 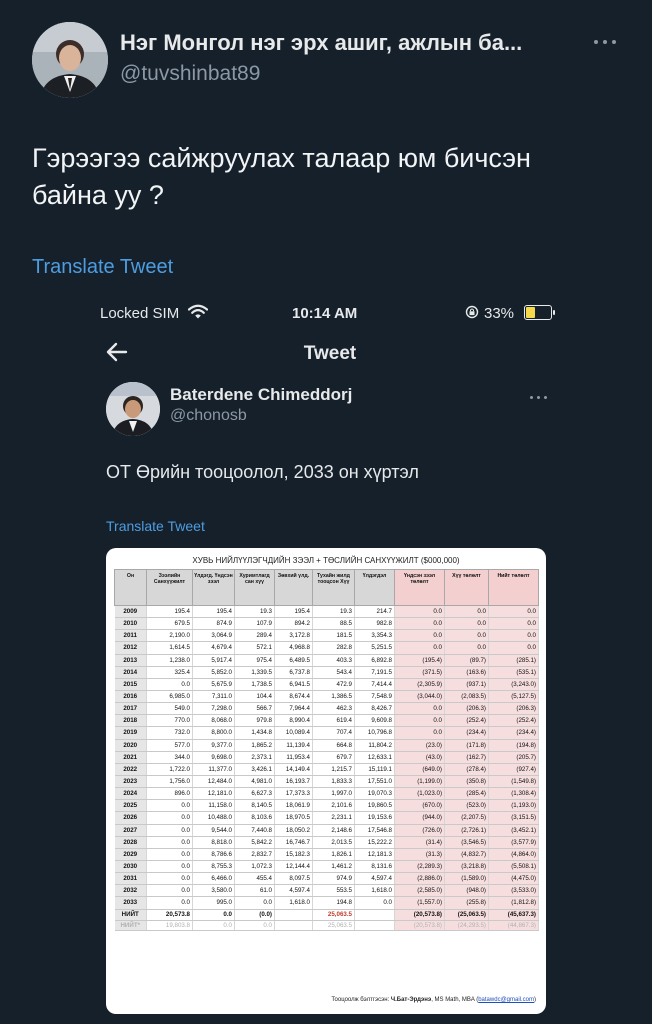 What do you see at coordinates (466, 925) in the screenshot?
I see `table-cell: (24,293.5)` at bounding box center [466, 925].